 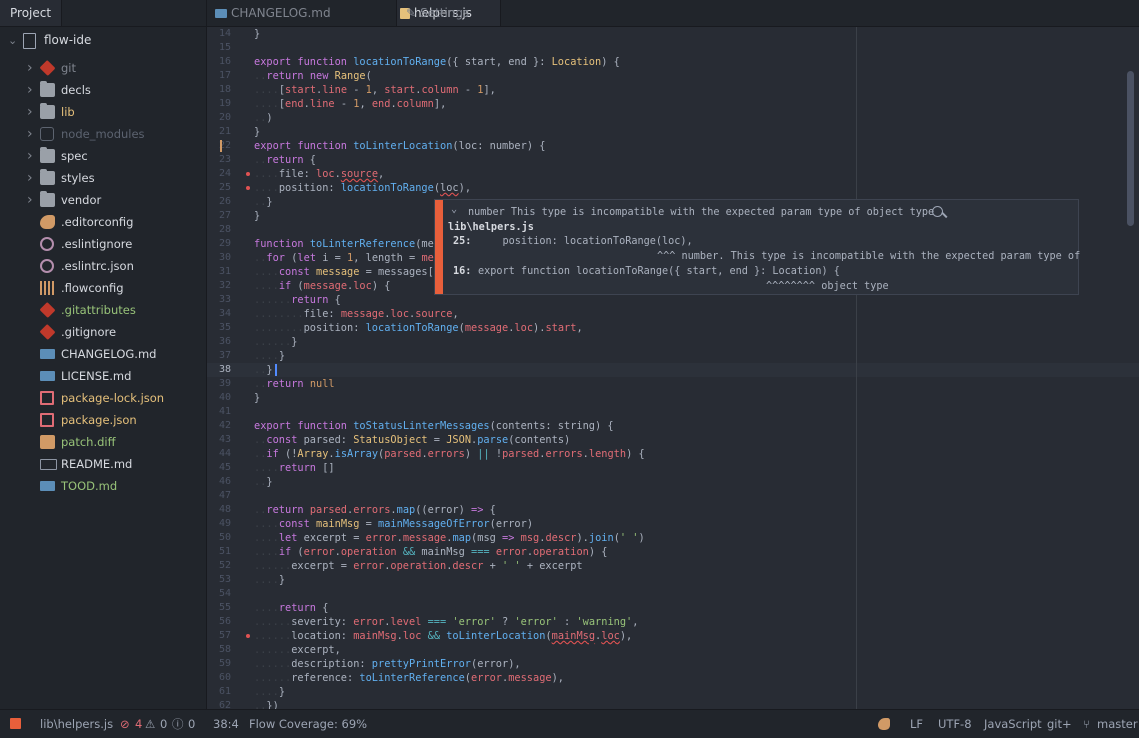 I want to click on tree-item-flowconfig: .flowconfig, so click(x=103, y=288).